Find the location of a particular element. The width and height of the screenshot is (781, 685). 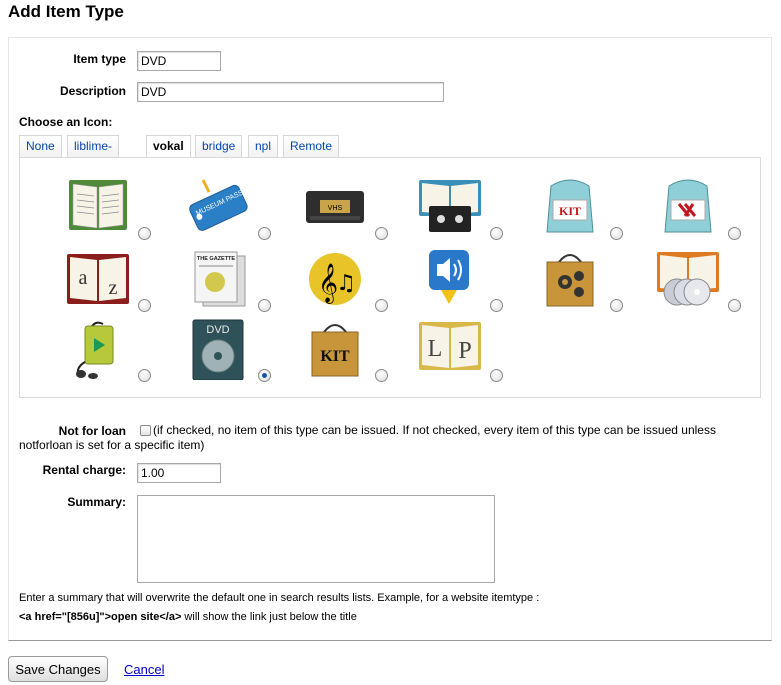

tab-liblime-kids: liblime-kids is located at coordinates (93, 154).